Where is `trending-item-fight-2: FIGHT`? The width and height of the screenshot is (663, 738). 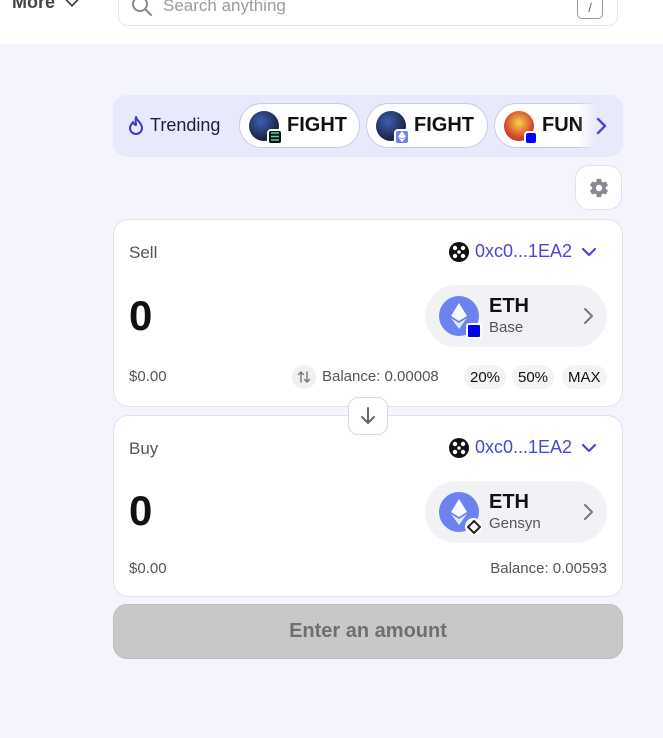 trending-item-fight-2: FIGHT is located at coordinates (427, 125).